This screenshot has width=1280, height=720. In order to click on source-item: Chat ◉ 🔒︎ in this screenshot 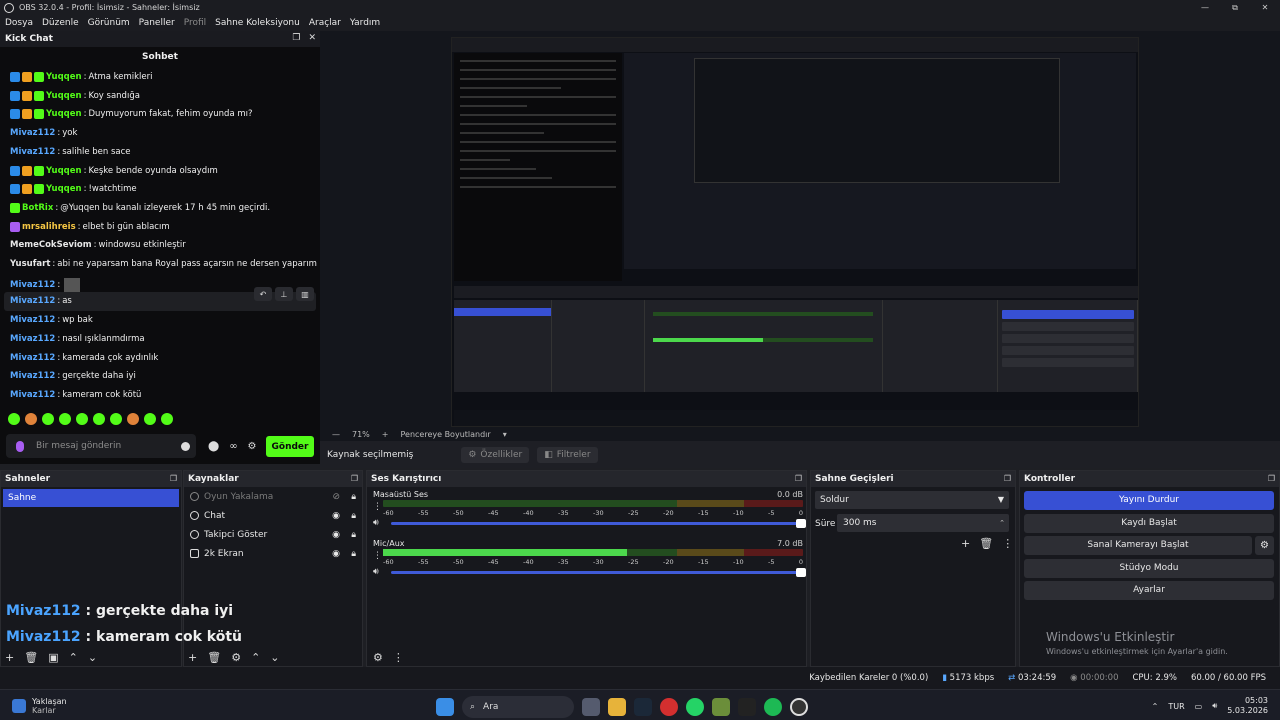, I will do `click(273, 515)`.